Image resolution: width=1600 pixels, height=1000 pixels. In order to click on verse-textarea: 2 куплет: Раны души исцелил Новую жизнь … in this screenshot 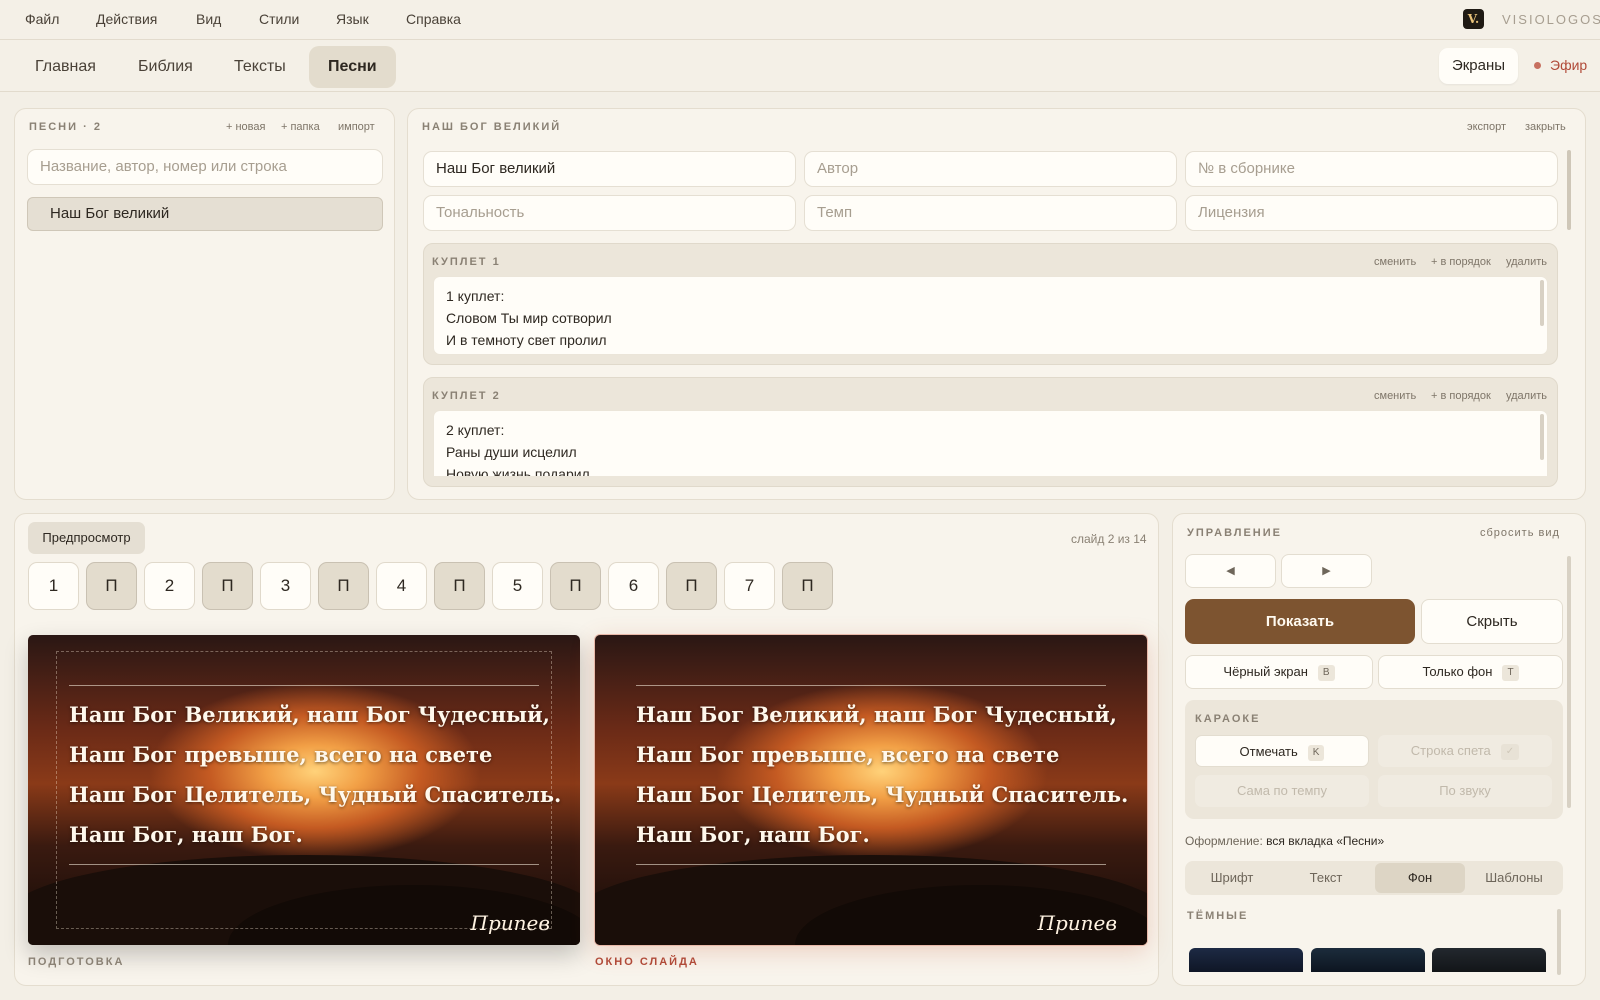, I will do `click(990, 443)`.